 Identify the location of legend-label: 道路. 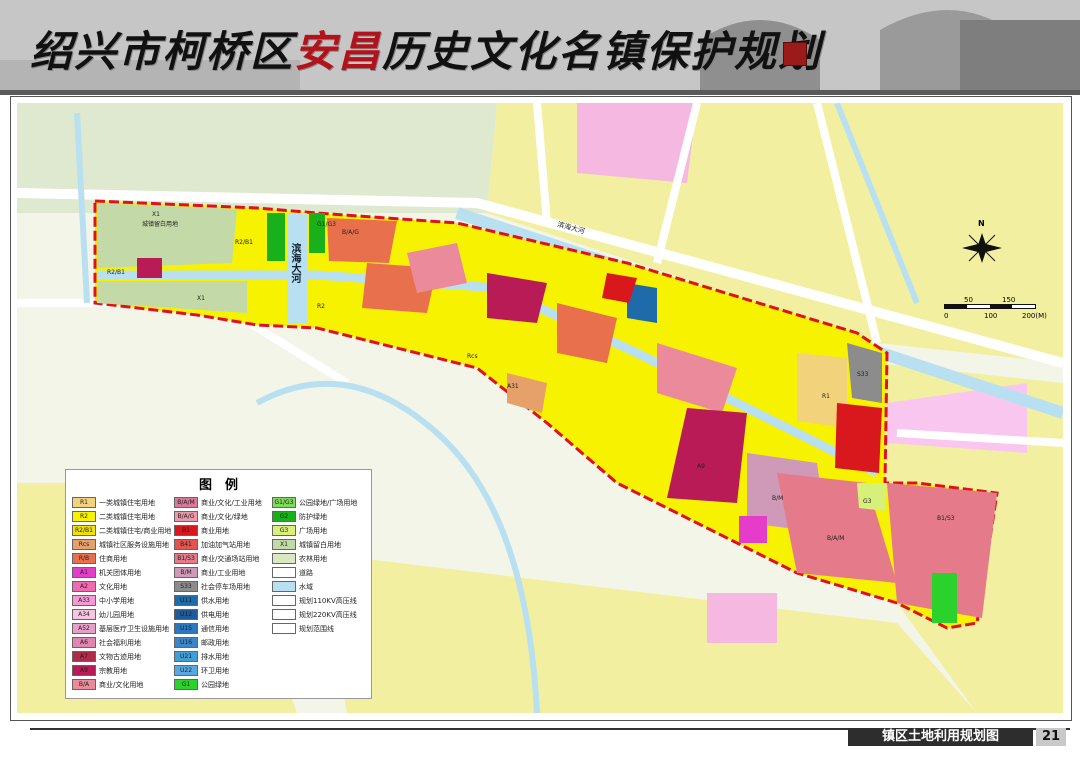
(306, 572).